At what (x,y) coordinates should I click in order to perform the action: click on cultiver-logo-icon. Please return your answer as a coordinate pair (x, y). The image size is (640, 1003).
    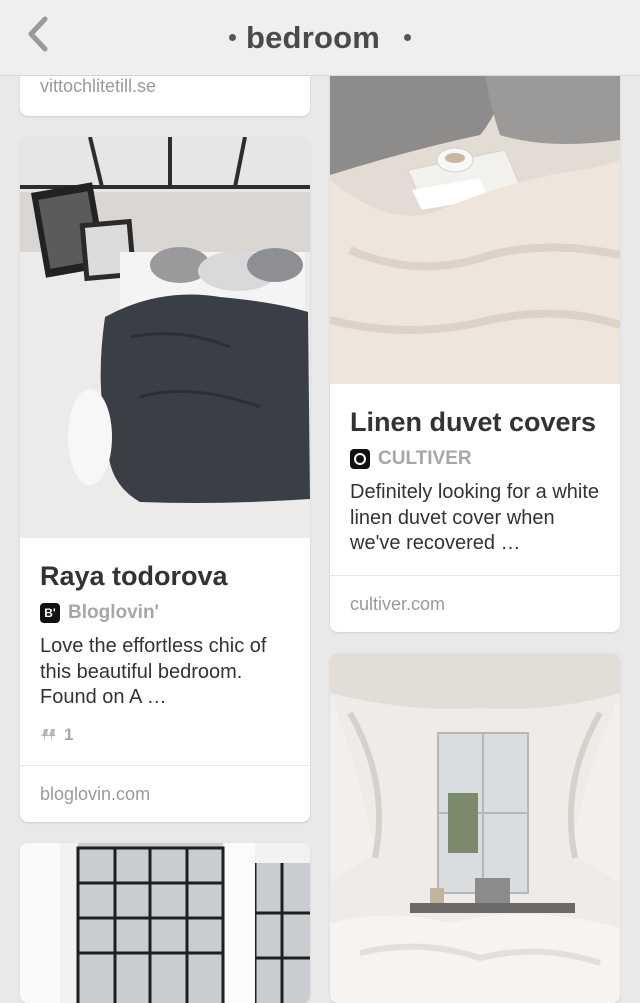
    Looking at the image, I should click on (360, 459).